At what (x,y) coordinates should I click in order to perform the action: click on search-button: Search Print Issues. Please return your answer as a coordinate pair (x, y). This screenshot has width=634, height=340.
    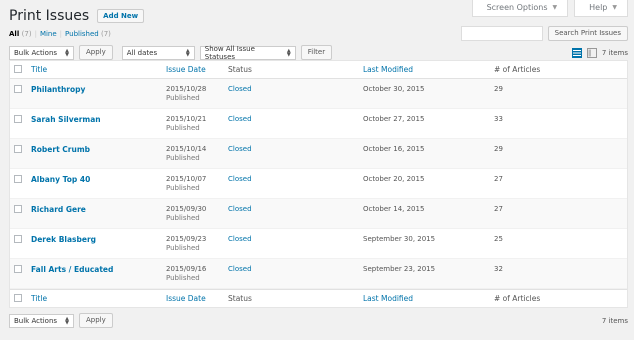
    Looking at the image, I should click on (587, 33).